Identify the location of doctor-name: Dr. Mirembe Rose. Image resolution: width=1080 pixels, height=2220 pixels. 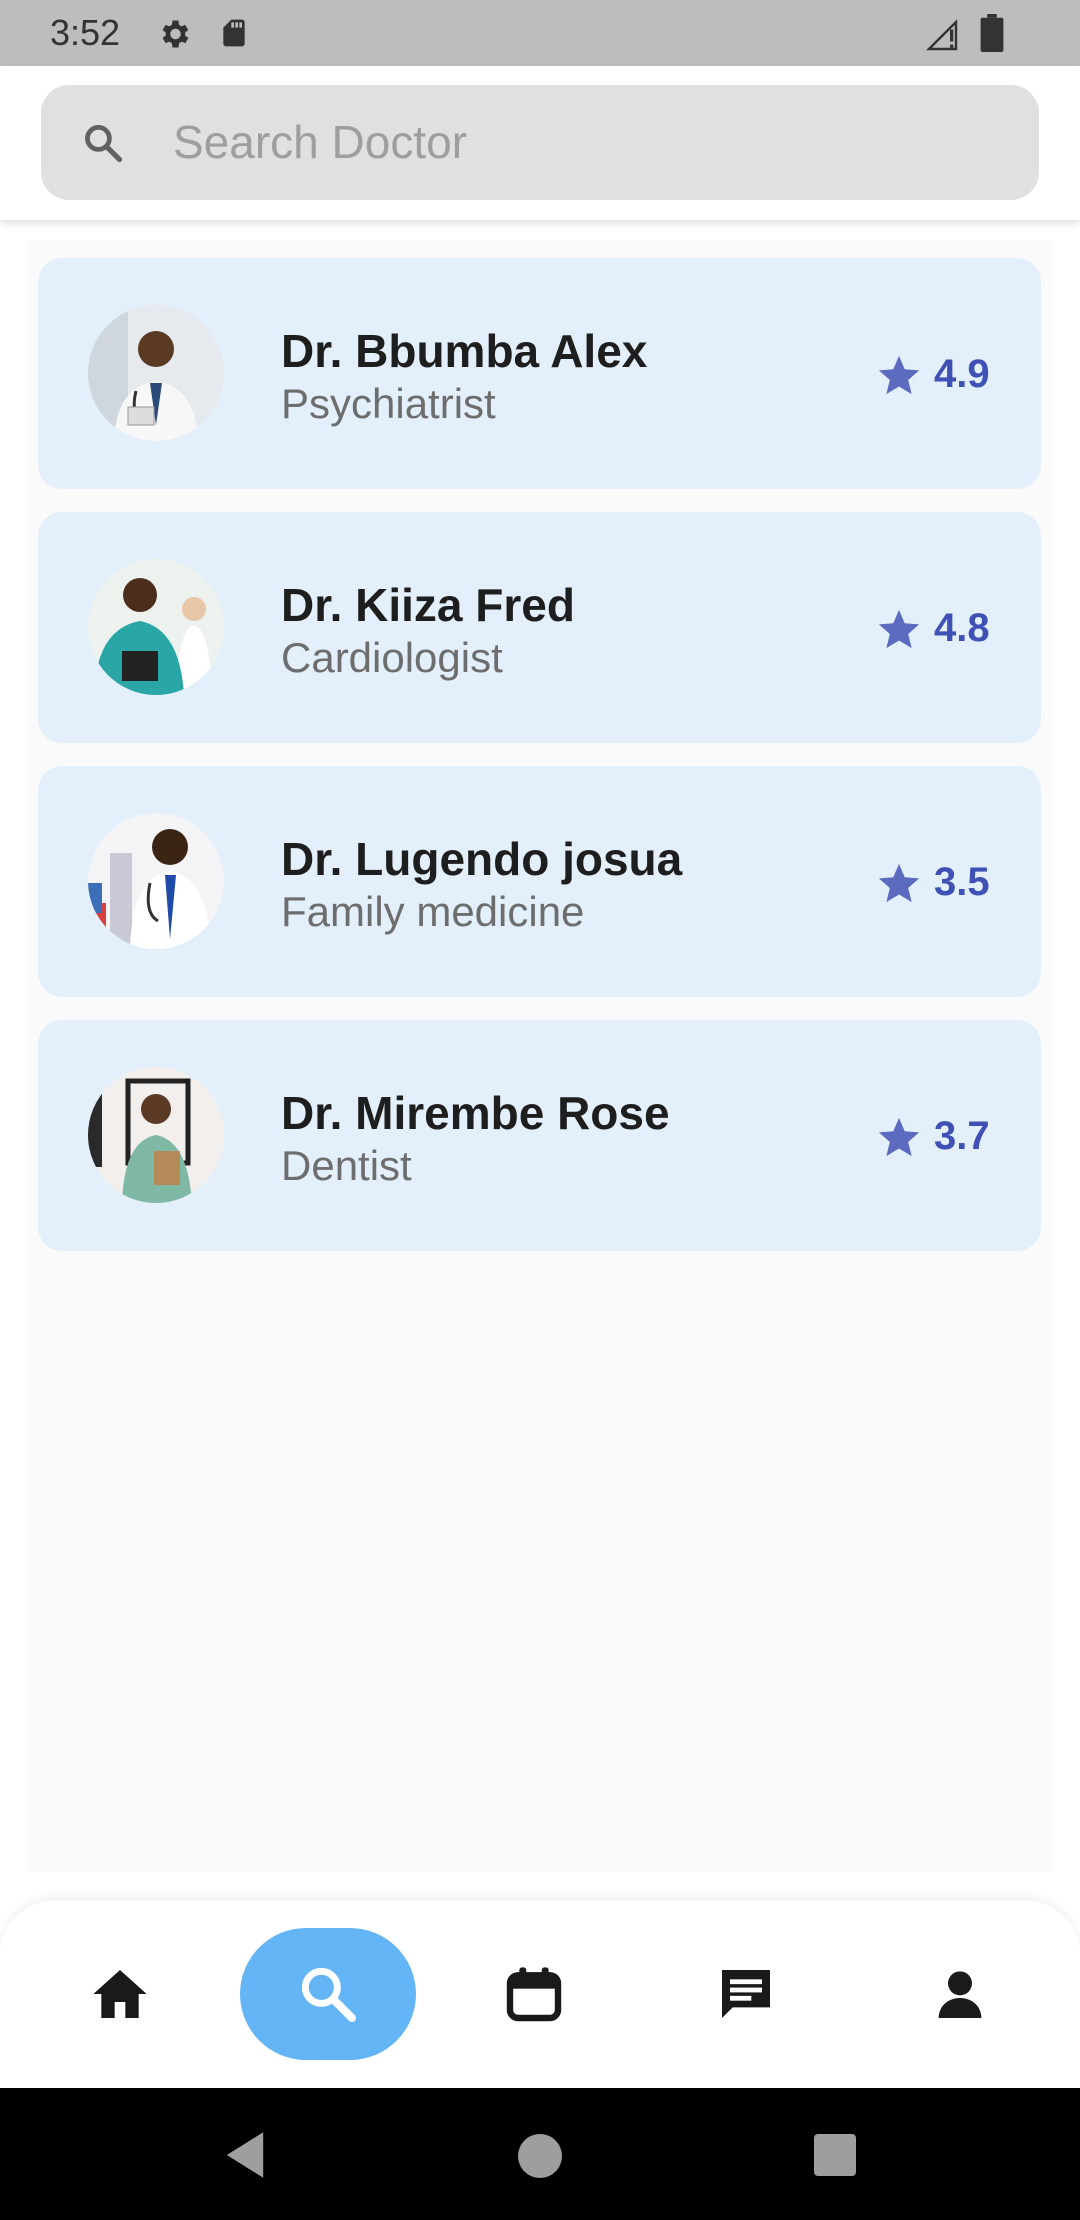
(475, 1113).